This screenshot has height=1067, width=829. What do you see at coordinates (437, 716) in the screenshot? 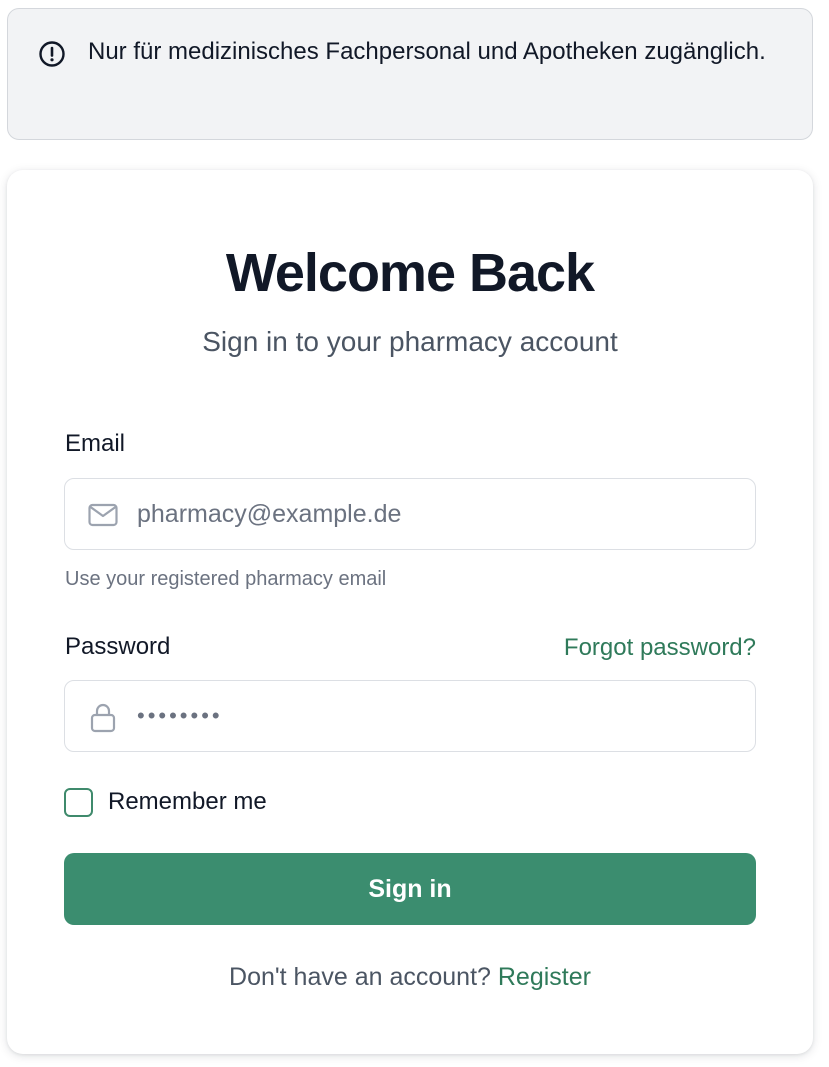
I see `password-input: ••••••••` at bounding box center [437, 716].